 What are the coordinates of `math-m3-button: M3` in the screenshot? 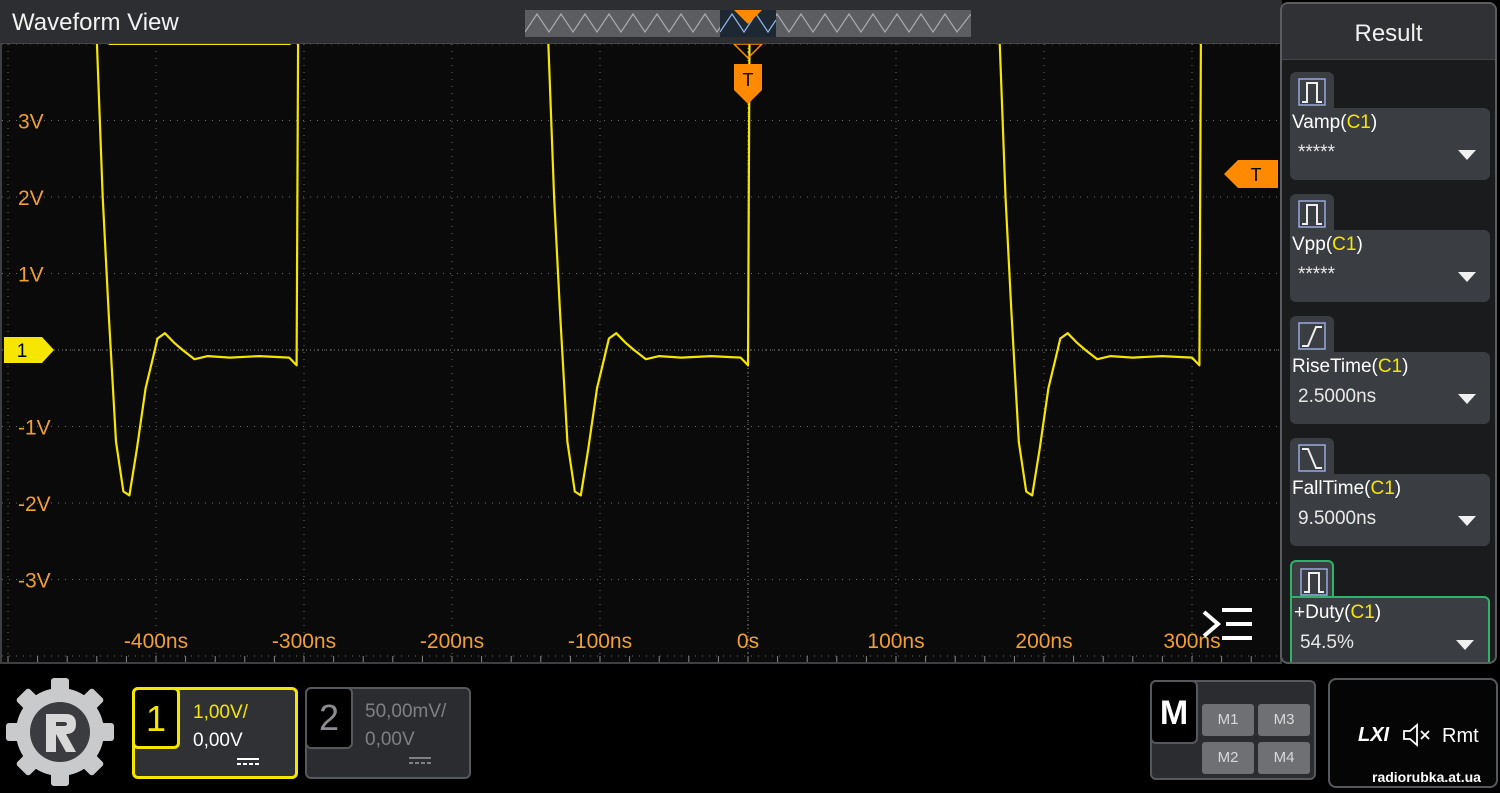 It's located at (1284, 720).